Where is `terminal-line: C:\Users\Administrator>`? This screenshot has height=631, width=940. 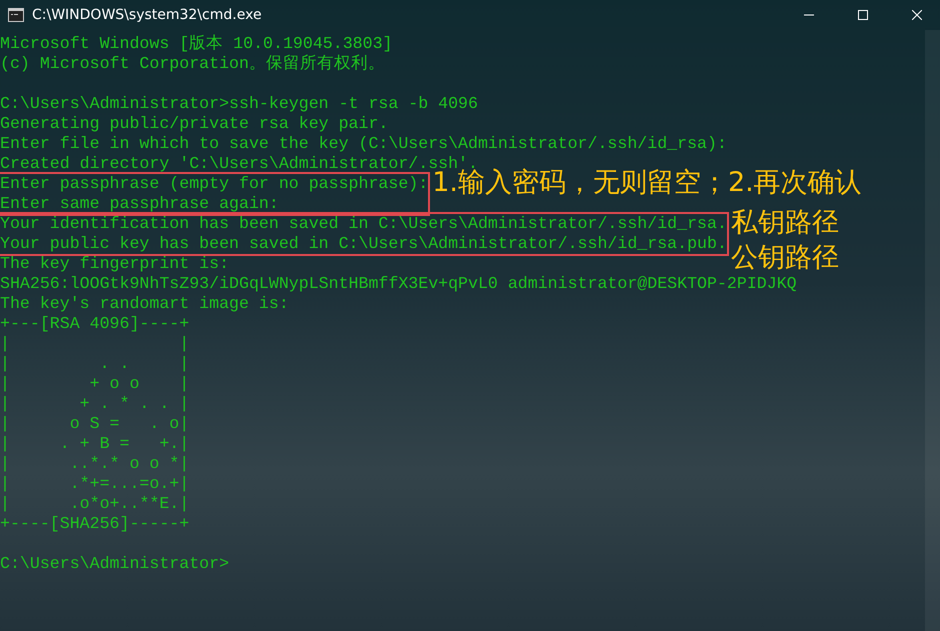
terminal-line: C:\Users\Administrator> is located at coordinates (115, 564).